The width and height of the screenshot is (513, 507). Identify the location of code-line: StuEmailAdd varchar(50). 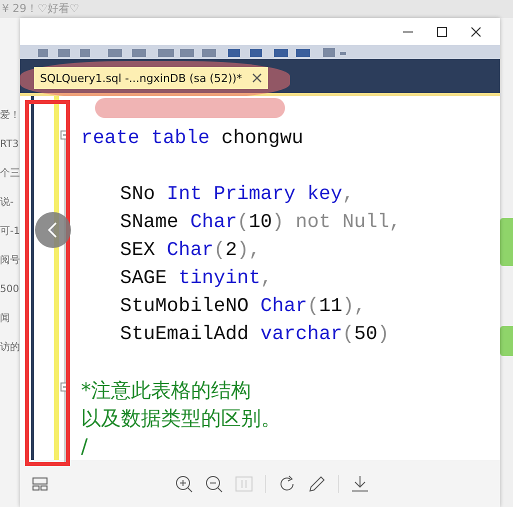
(254, 334).